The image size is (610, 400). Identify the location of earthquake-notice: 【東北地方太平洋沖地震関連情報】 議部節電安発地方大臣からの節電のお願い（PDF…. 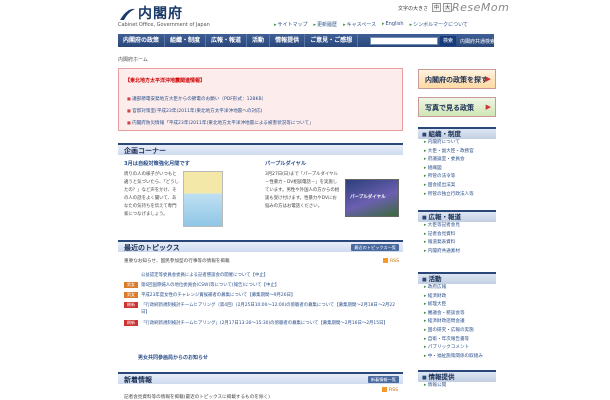
(260, 99).